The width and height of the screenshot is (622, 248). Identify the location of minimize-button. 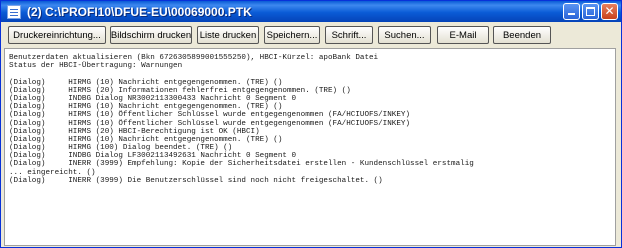
(571, 11).